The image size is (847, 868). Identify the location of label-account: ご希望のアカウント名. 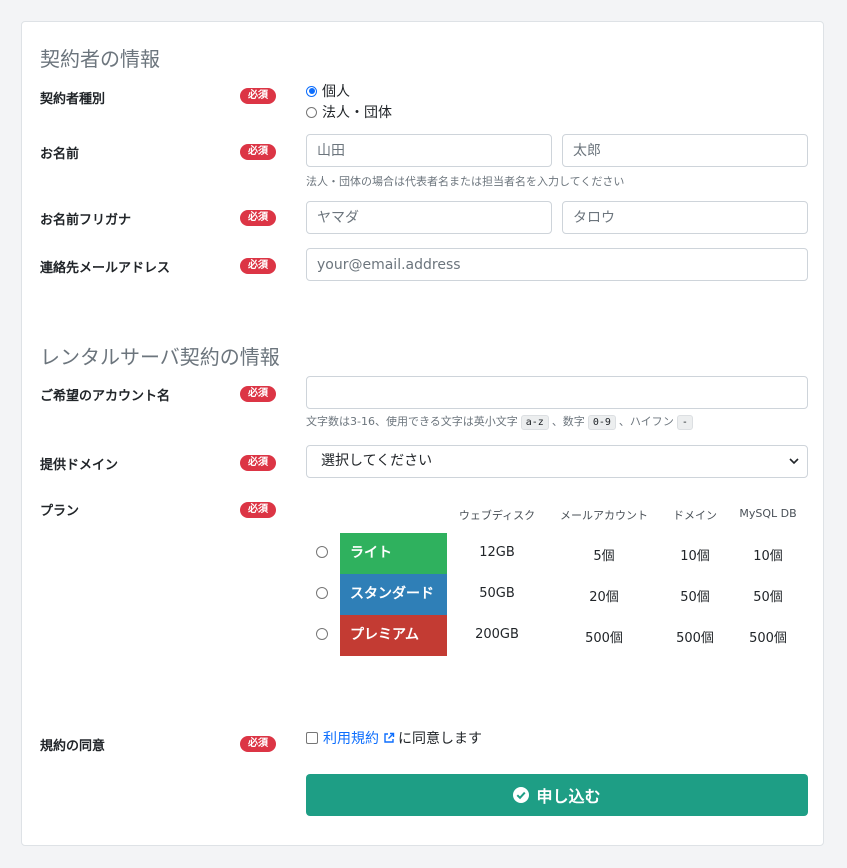
(105, 396).